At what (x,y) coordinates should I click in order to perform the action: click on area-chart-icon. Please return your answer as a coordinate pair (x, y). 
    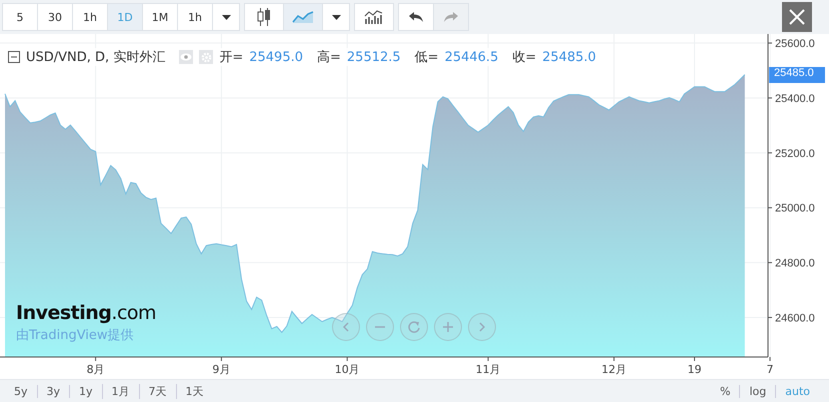
    Looking at the image, I should click on (303, 17).